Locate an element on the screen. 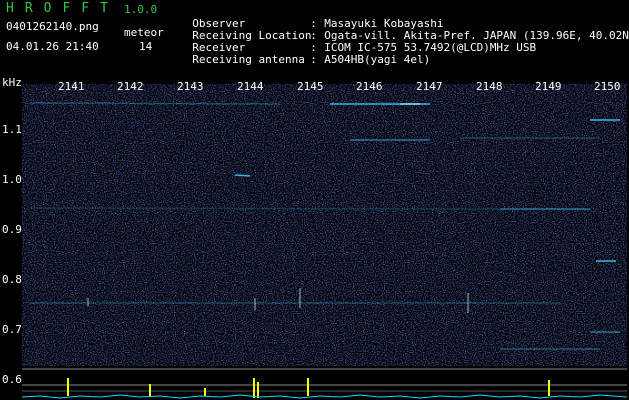  freq-tick: 0.8 is located at coordinates (12, 279).